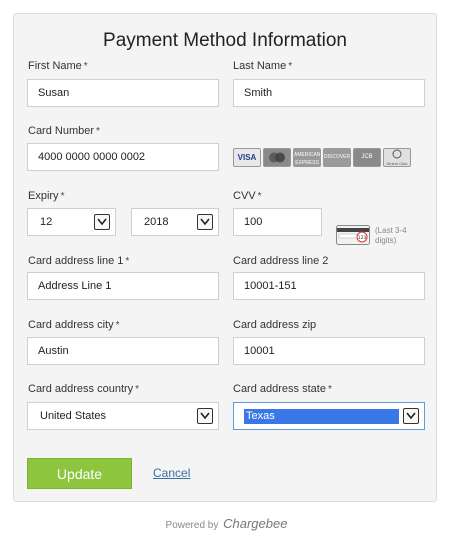 This screenshot has height=547, width=453. What do you see at coordinates (255, 523) in the screenshot?
I see `chargebee-logo: Chargebee` at bounding box center [255, 523].